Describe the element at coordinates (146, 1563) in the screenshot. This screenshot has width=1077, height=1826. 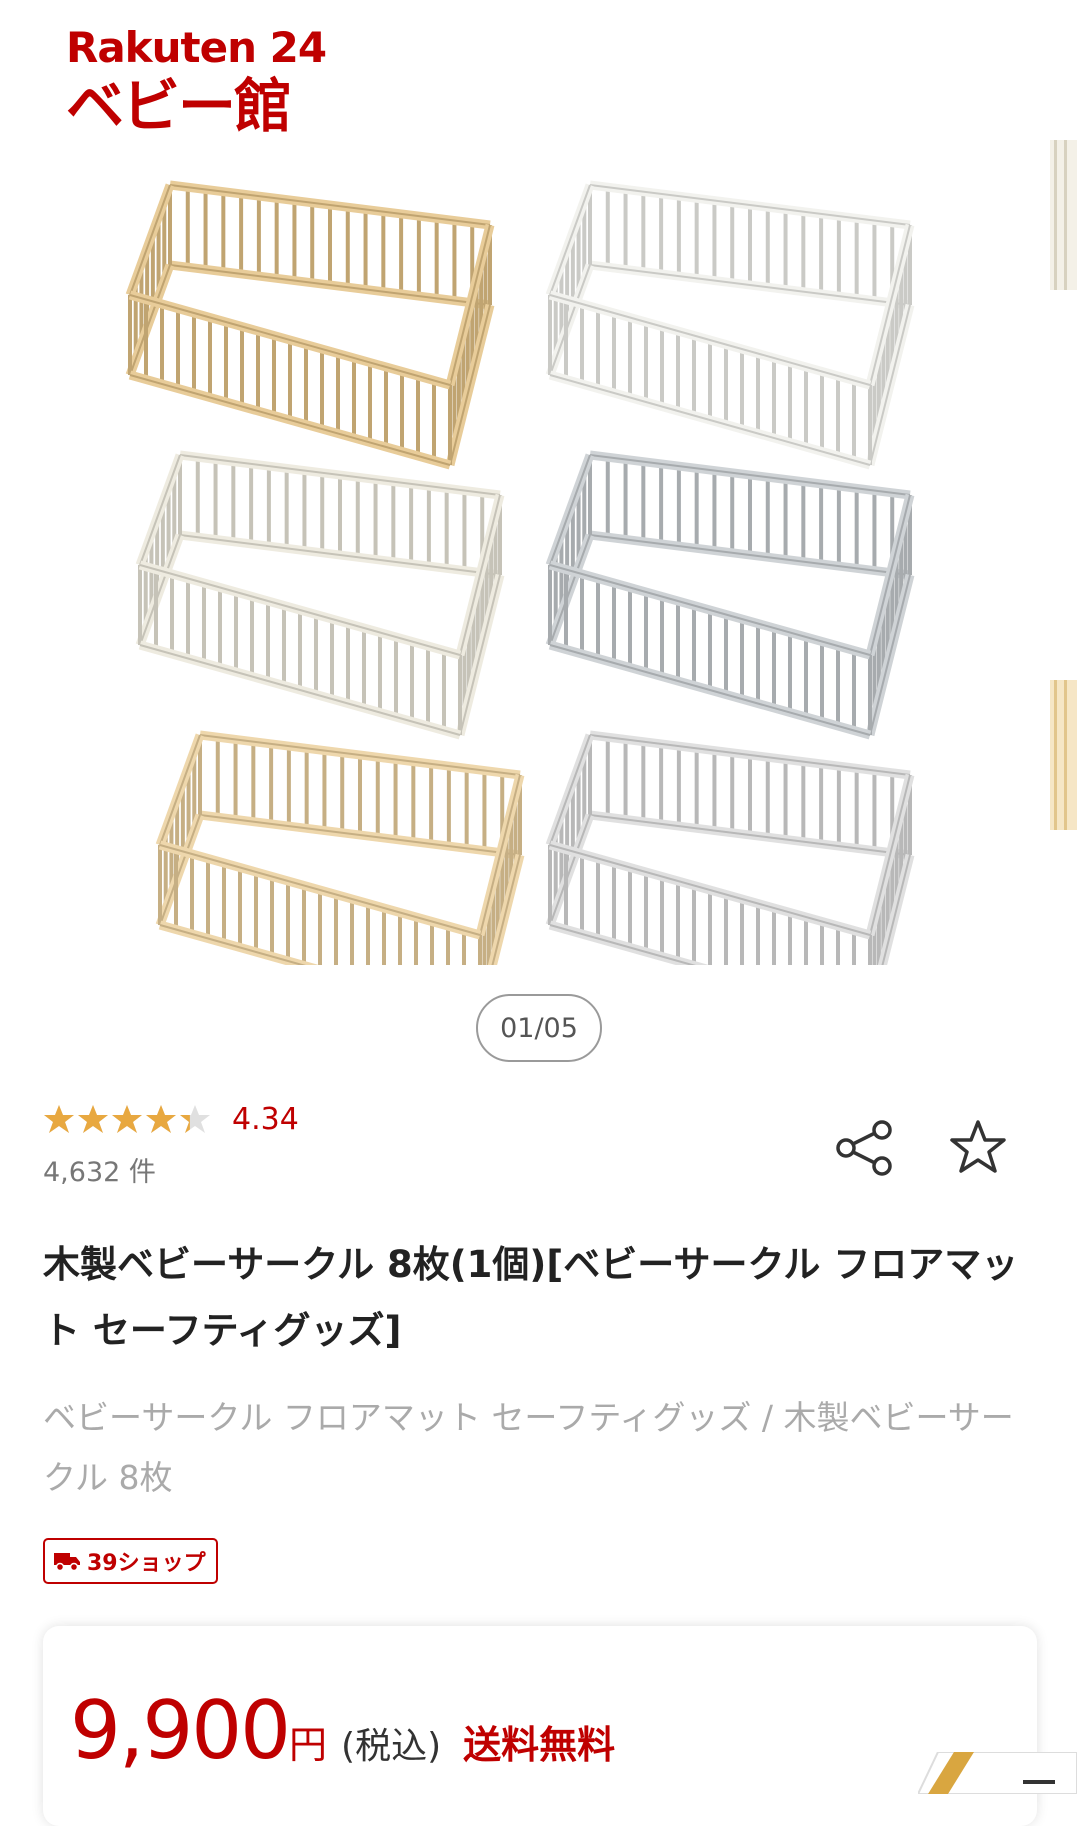
I see `badge-label: 39ショップ` at that location.